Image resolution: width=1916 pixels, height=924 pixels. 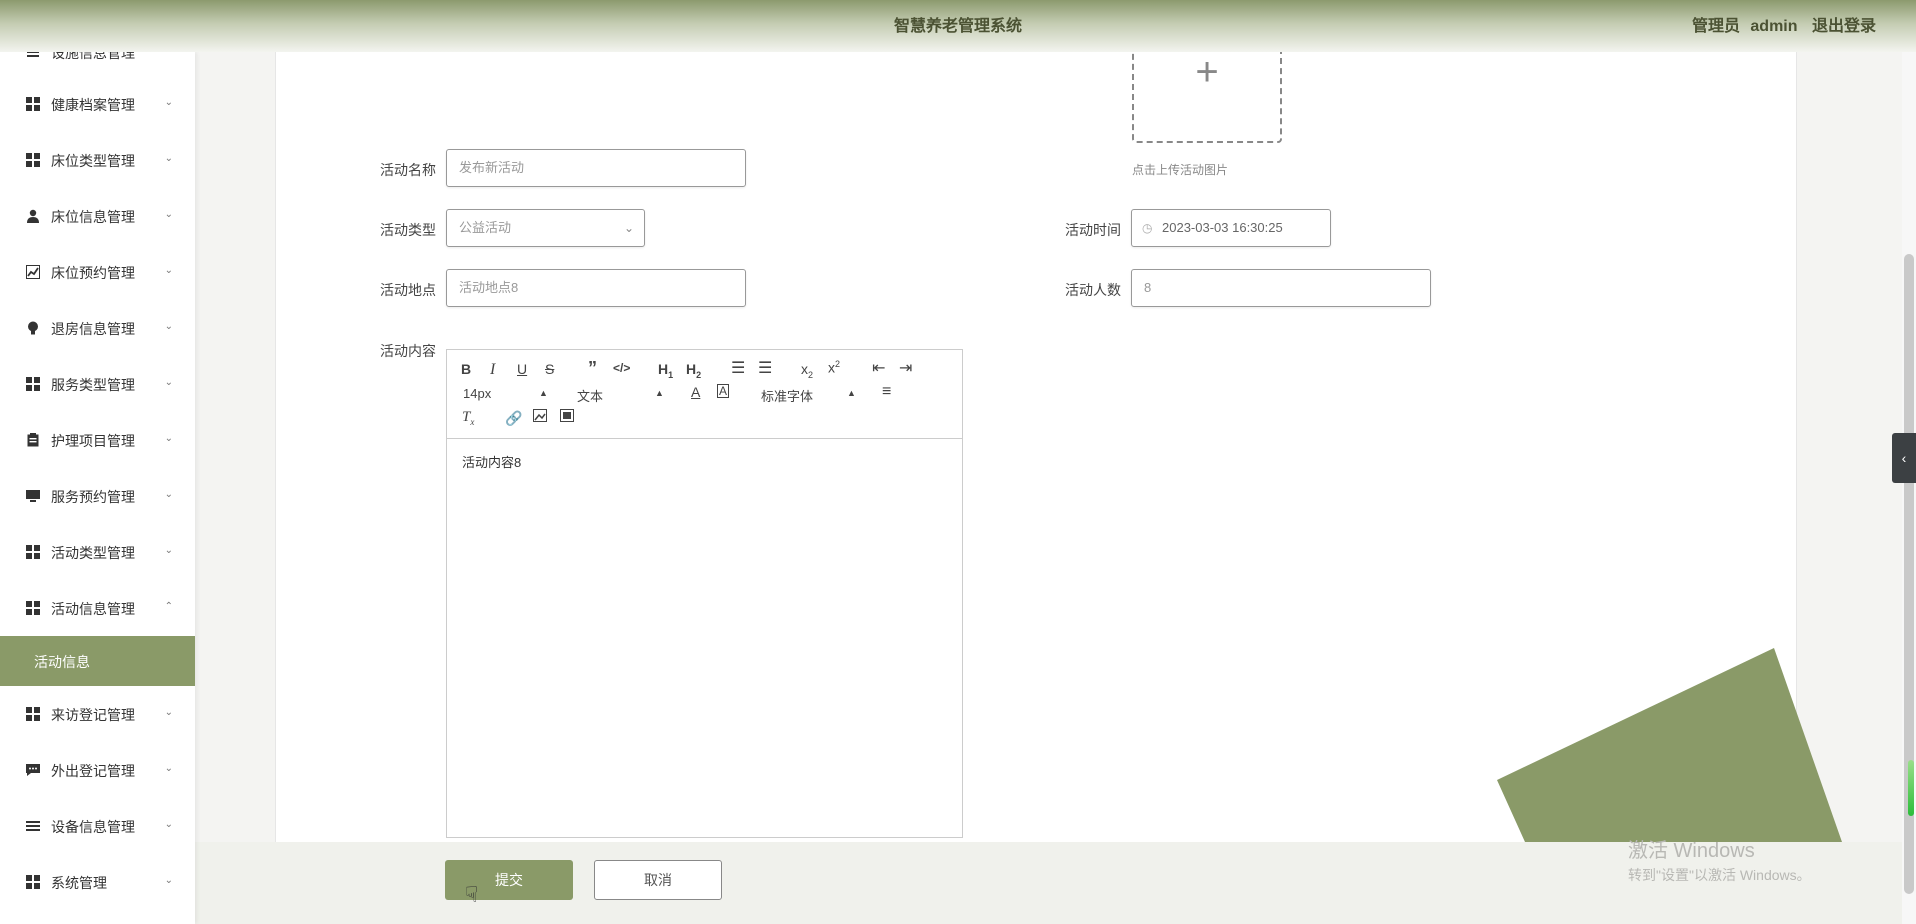 I want to click on activity-place-input: 活动地点8, so click(x=596, y=288).